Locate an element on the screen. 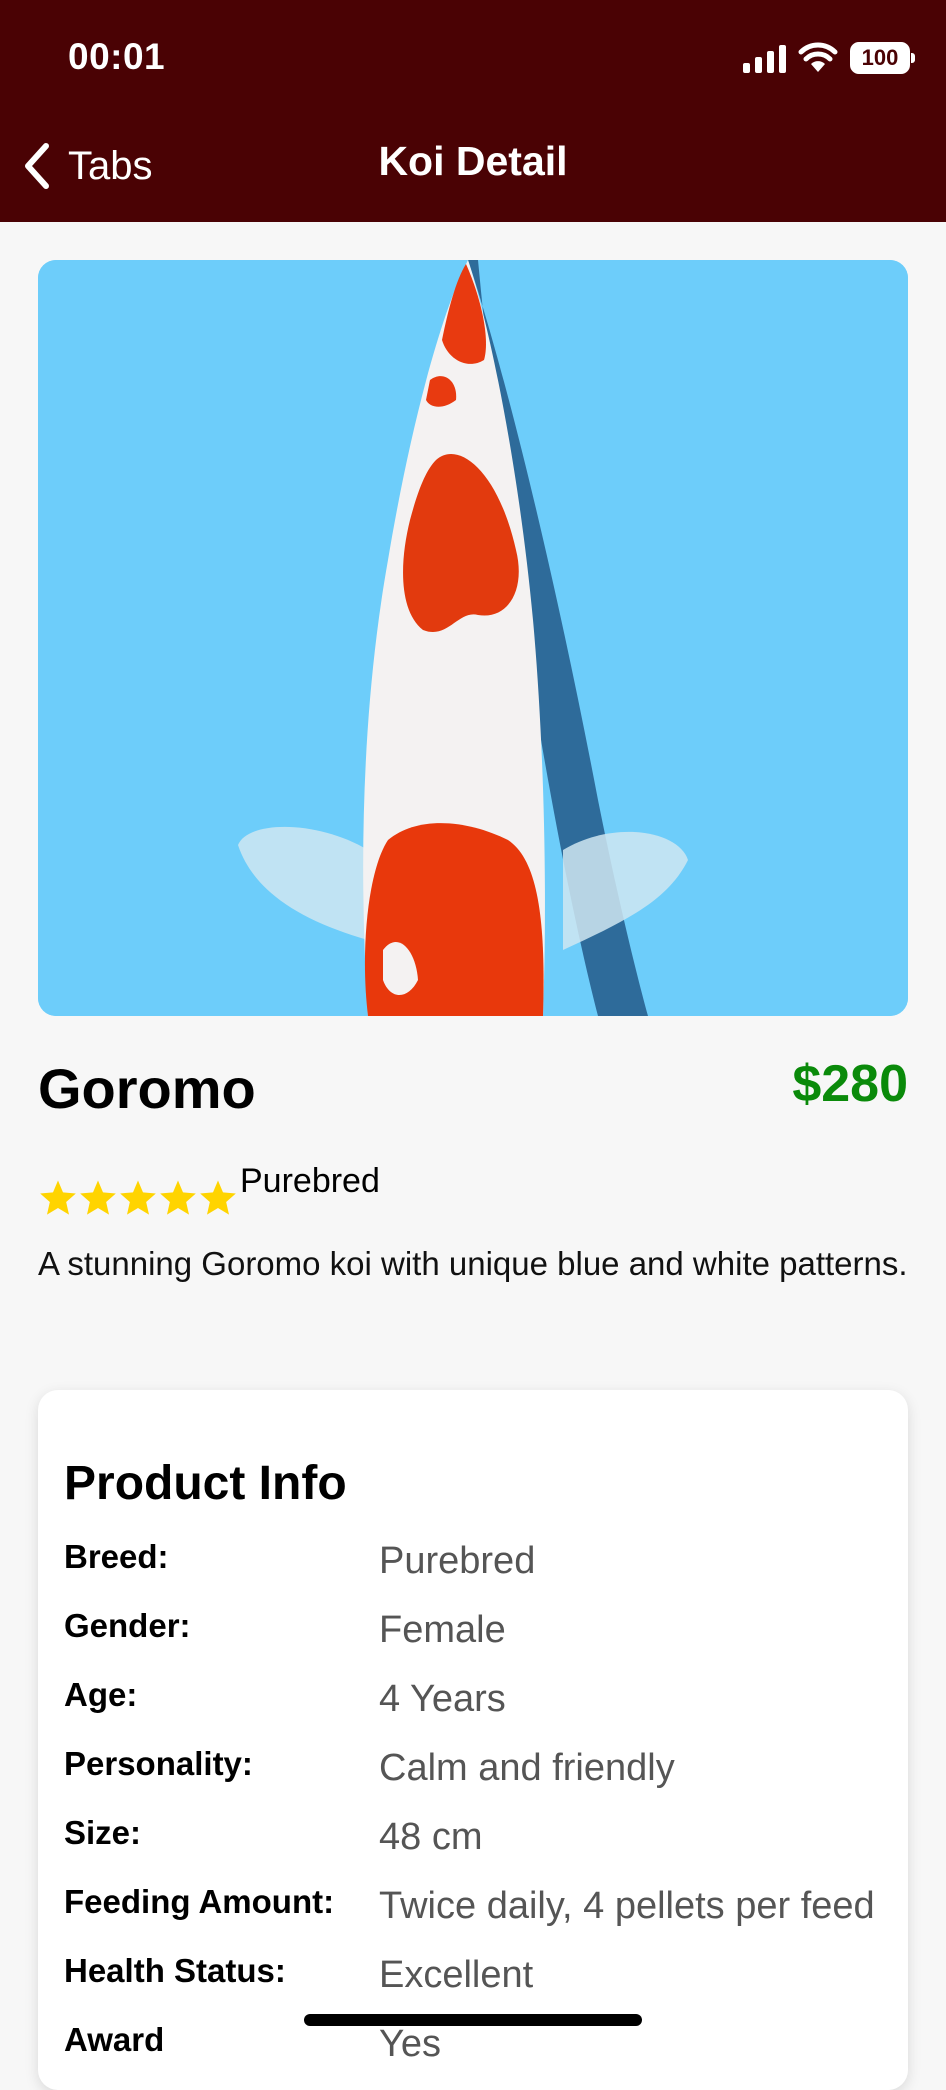 This screenshot has height=2090, width=946. info-label: Age: is located at coordinates (101, 1694).